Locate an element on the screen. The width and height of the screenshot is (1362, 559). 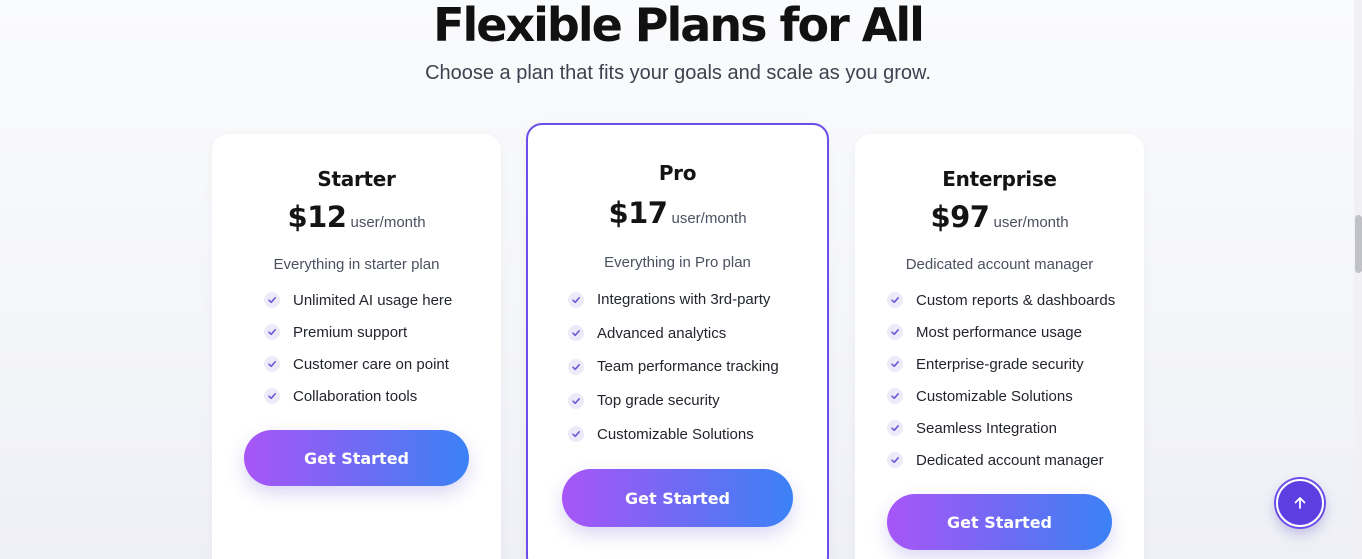
feature-label: Most performance usage is located at coordinates (999, 332).